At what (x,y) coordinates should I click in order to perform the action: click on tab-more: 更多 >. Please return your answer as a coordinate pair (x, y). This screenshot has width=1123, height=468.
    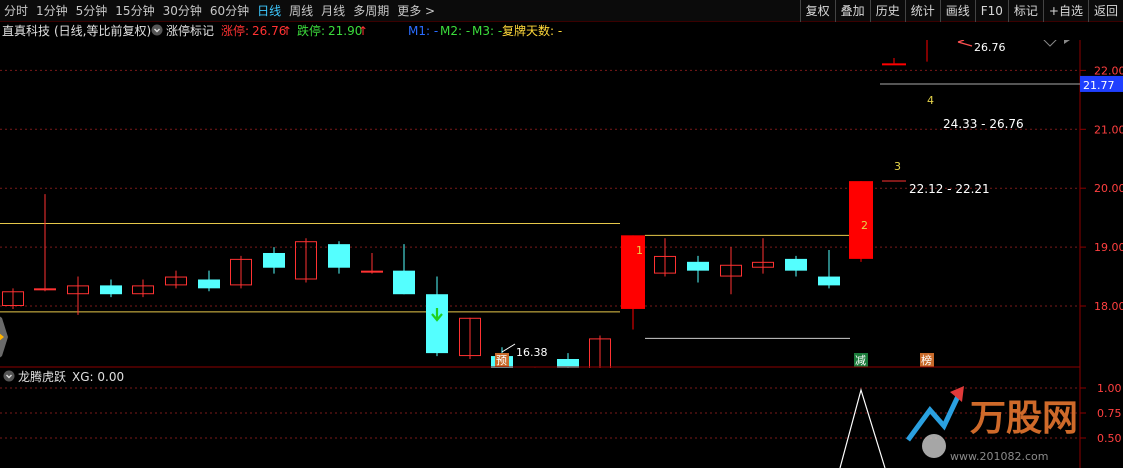
    Looking at the image, I should click on (416, 11).